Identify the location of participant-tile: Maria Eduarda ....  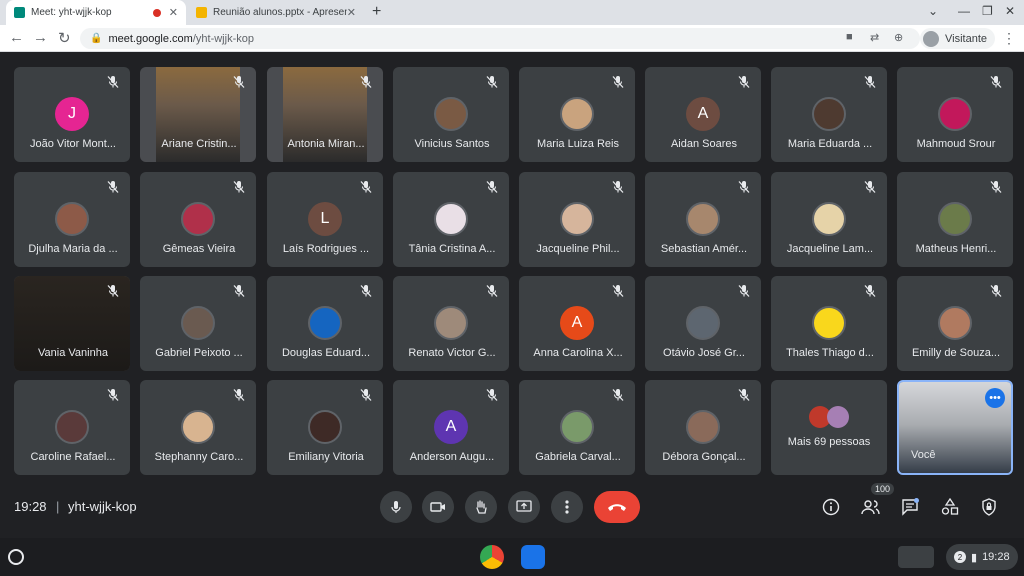
(829, 114).